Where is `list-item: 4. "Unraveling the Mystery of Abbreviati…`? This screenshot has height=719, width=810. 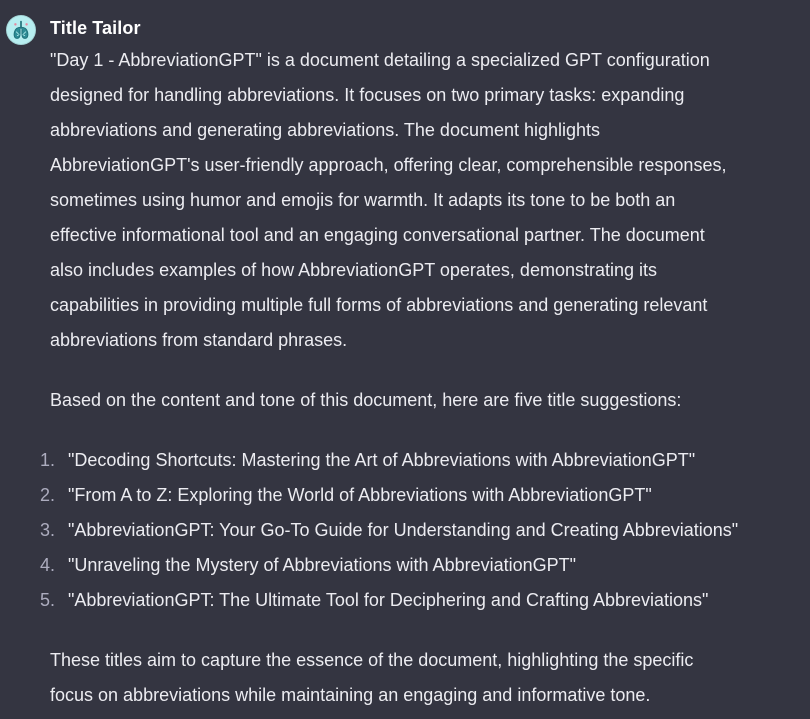
list-item: 4. "Unraveling the Mystery of Abbreviati… is located at coordinates (384, 565).